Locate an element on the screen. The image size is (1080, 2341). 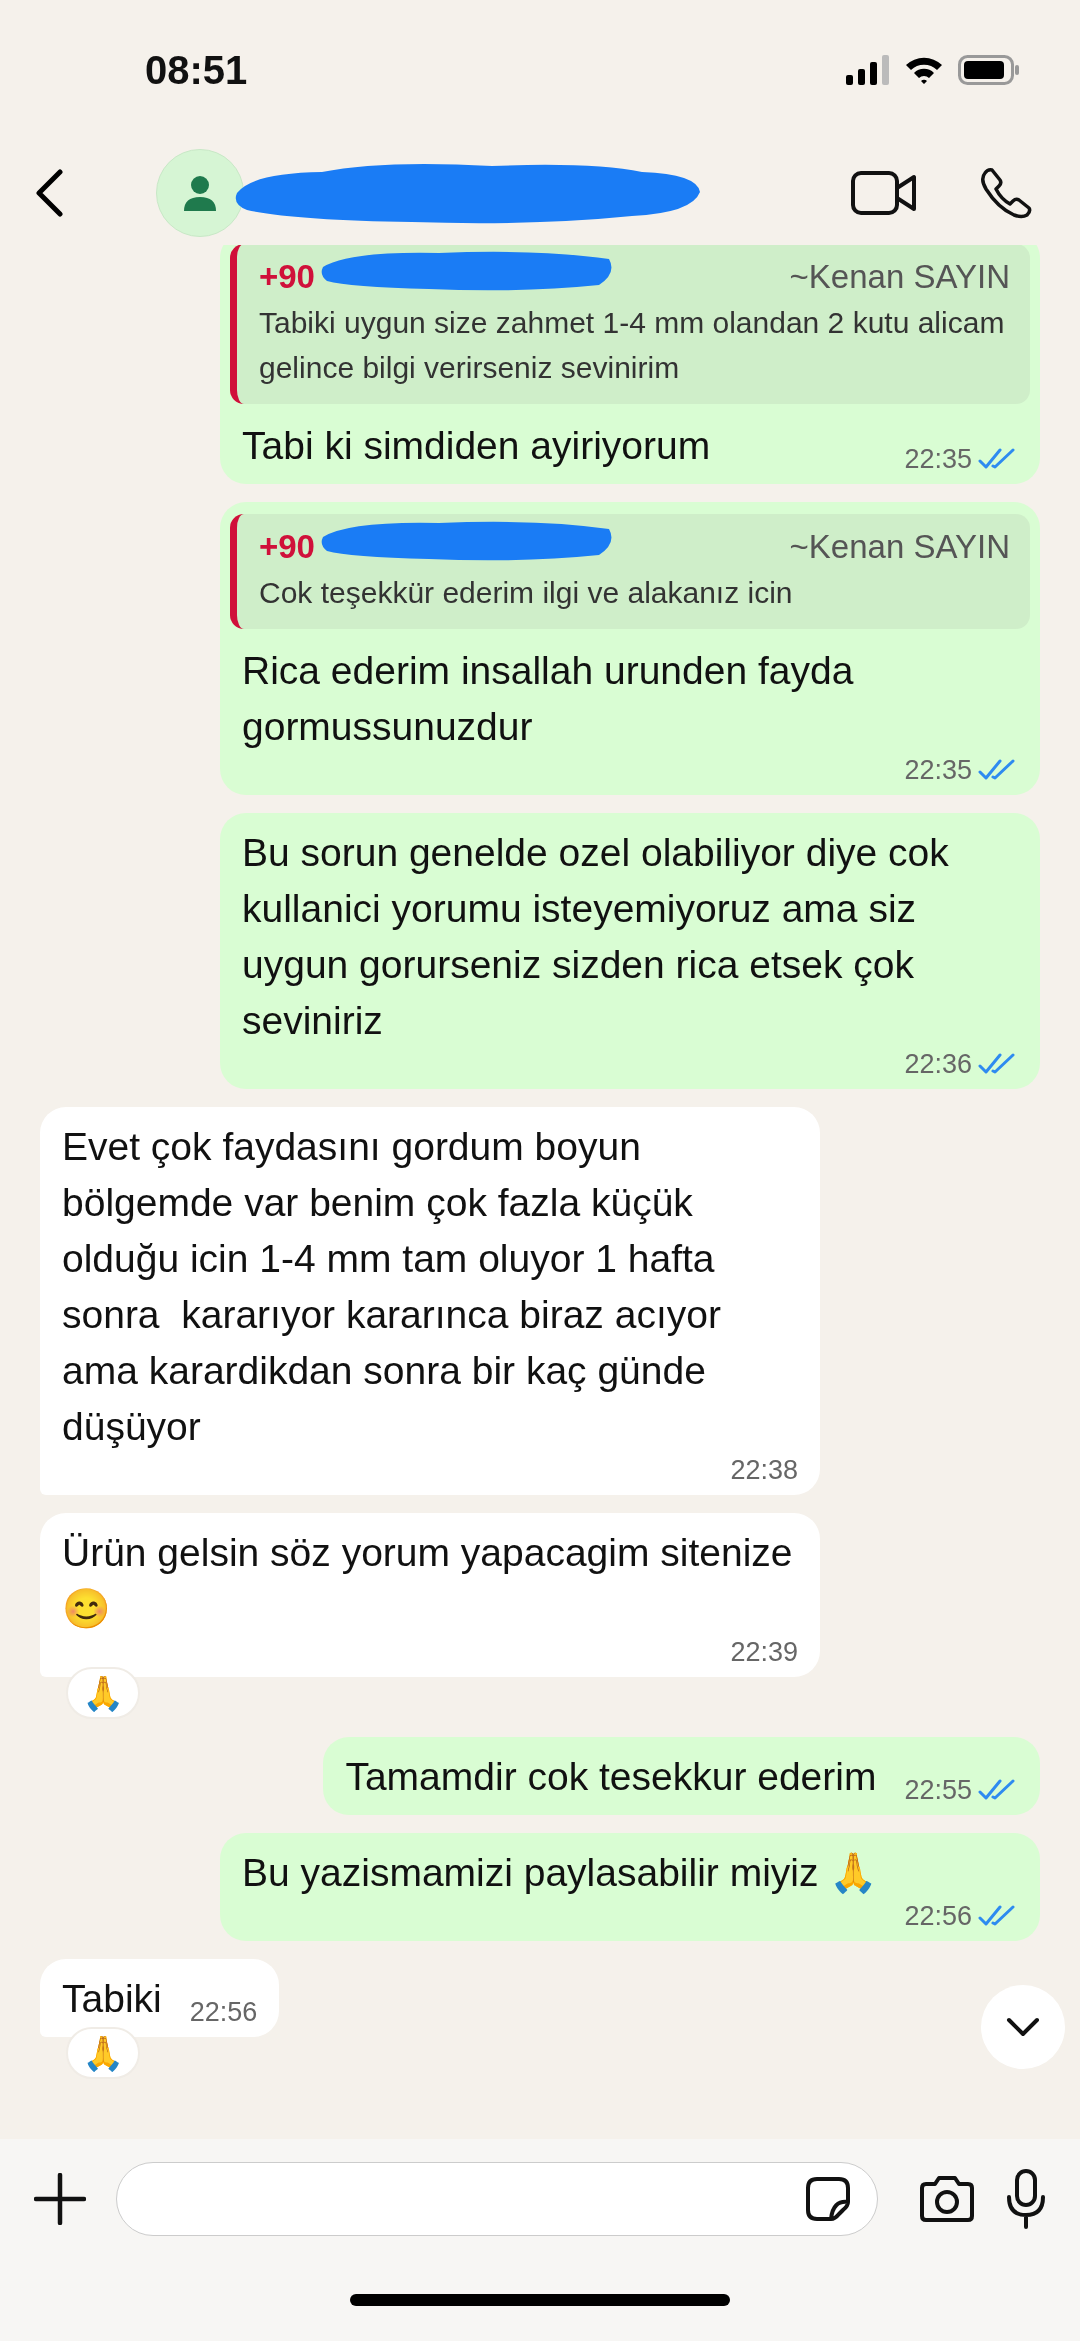
quoted-message: +90 ~Kenan SAYIN Tabiki uygun size zahmet 1-4 mm olandan 2 kutu alicam gelince bilgi verirseniz sevinirim is located at coordinates (630, 324).